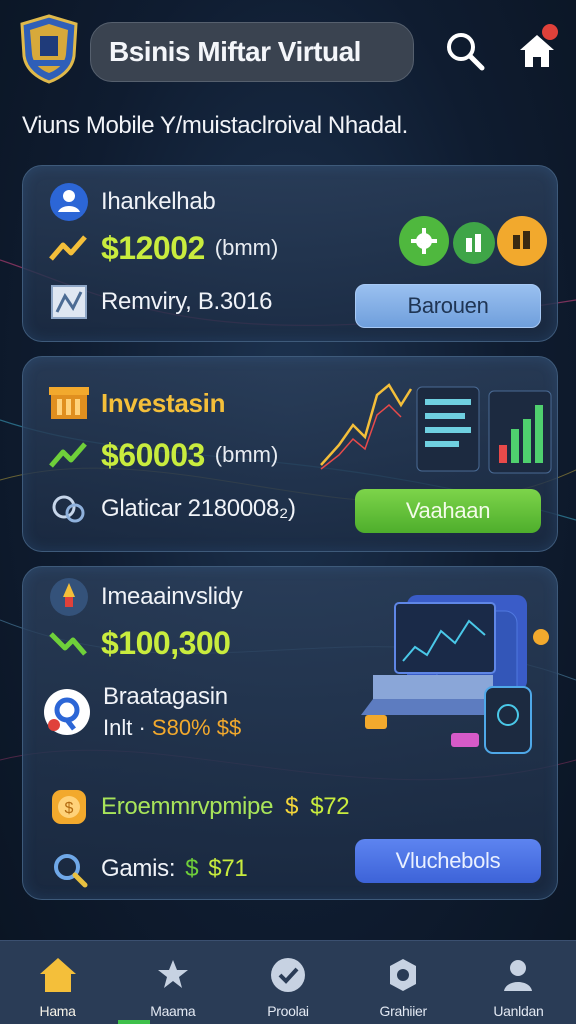 This screenshot has height=1024, width=576. I want to click on stats-button, so click(522, 241).